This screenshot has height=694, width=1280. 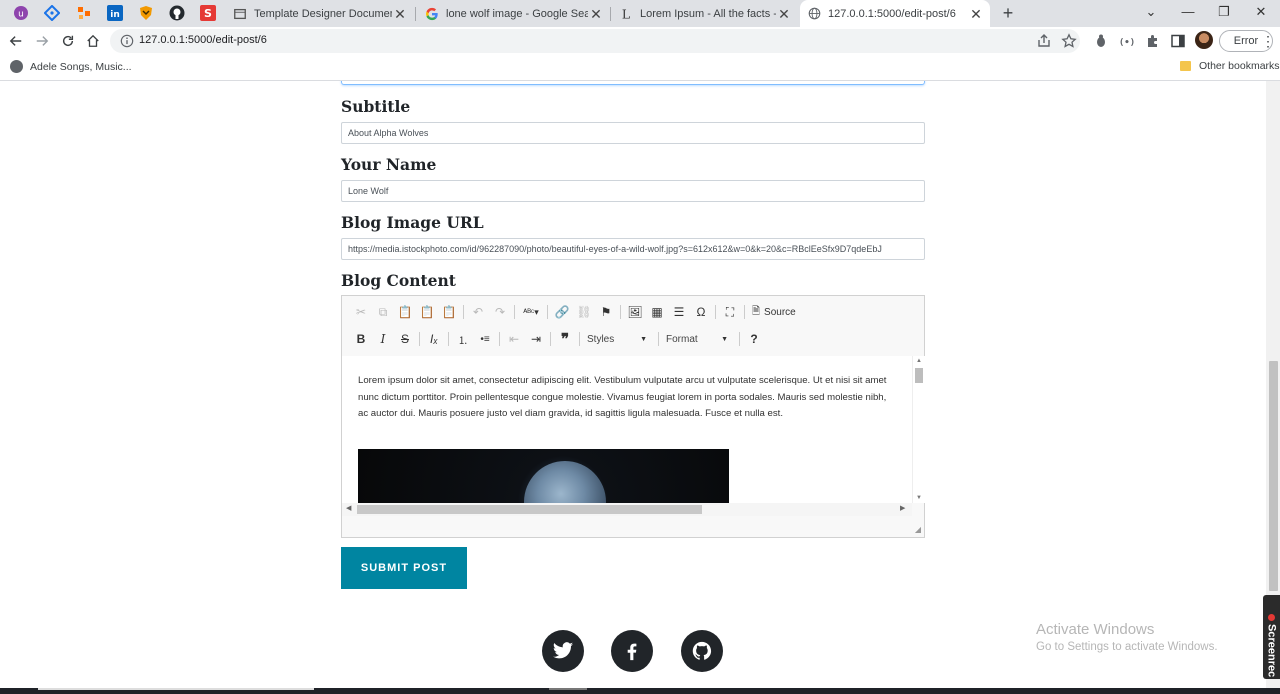 What do you see at coordinates (1178, 41) in the screenshot?
I see `side-panel-icon` at bounding box center [1178, 41].